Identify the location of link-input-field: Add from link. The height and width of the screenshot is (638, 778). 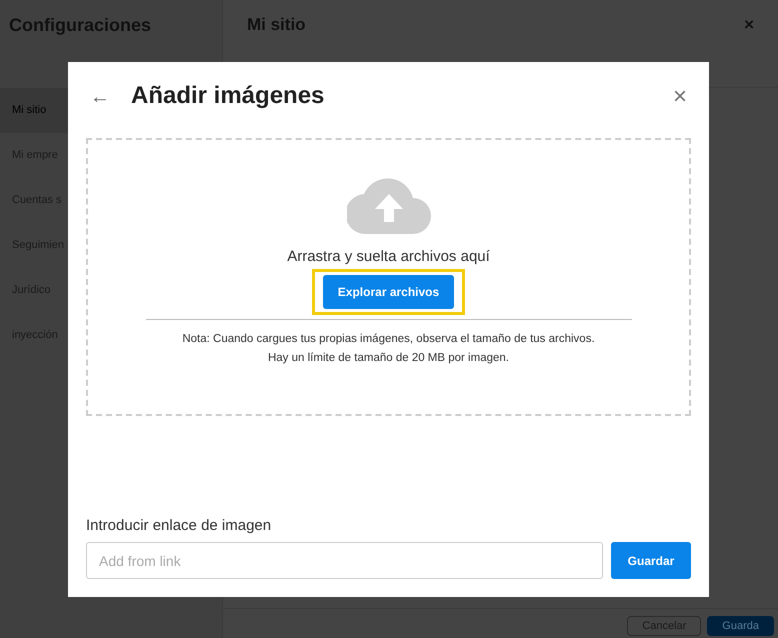
(344, 560).